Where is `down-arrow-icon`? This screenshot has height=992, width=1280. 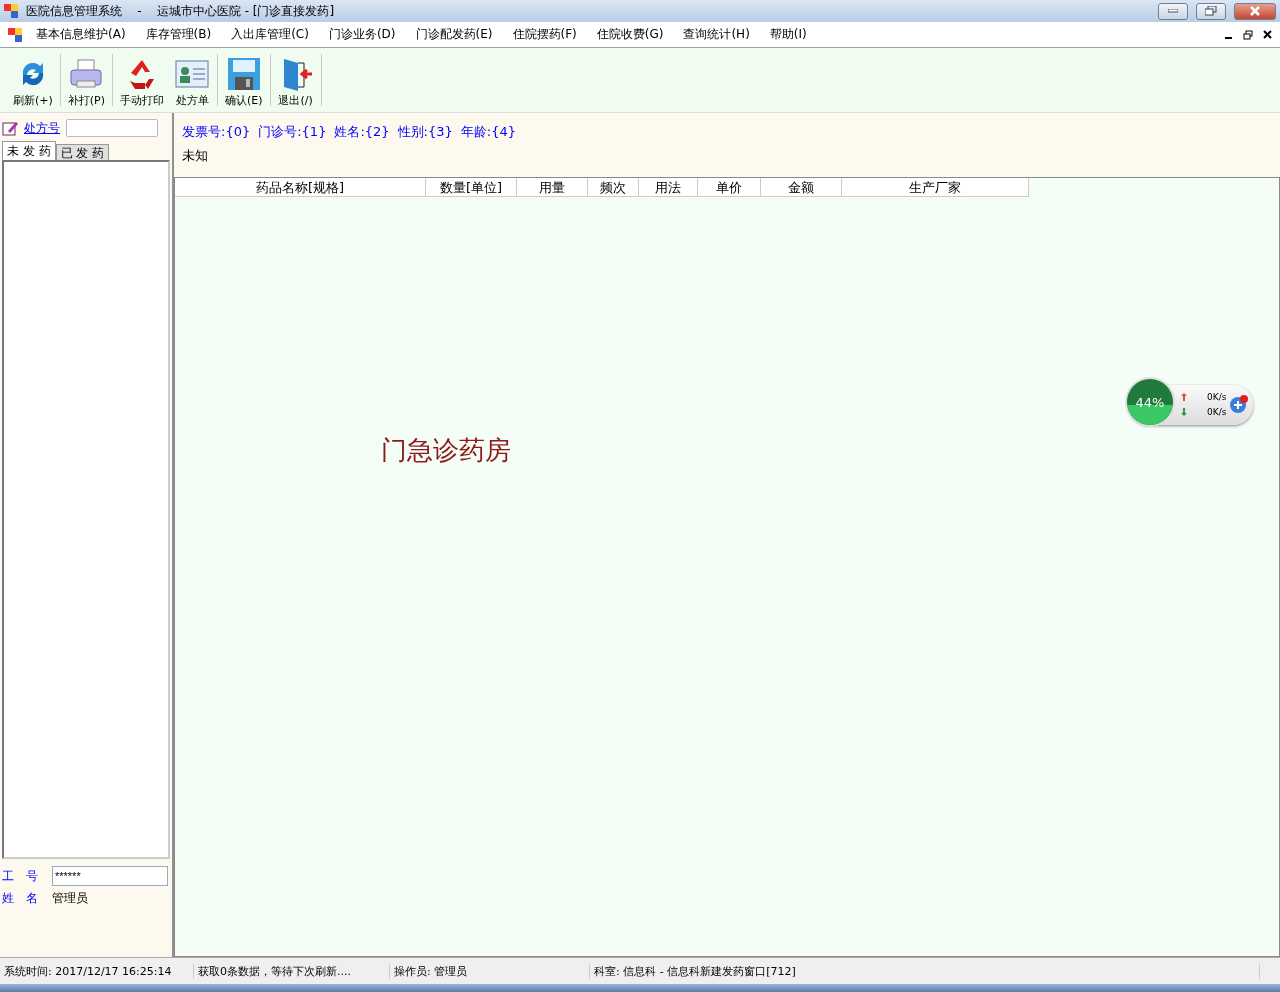
down-arrow-icon is located at coordinates (1184, 412).